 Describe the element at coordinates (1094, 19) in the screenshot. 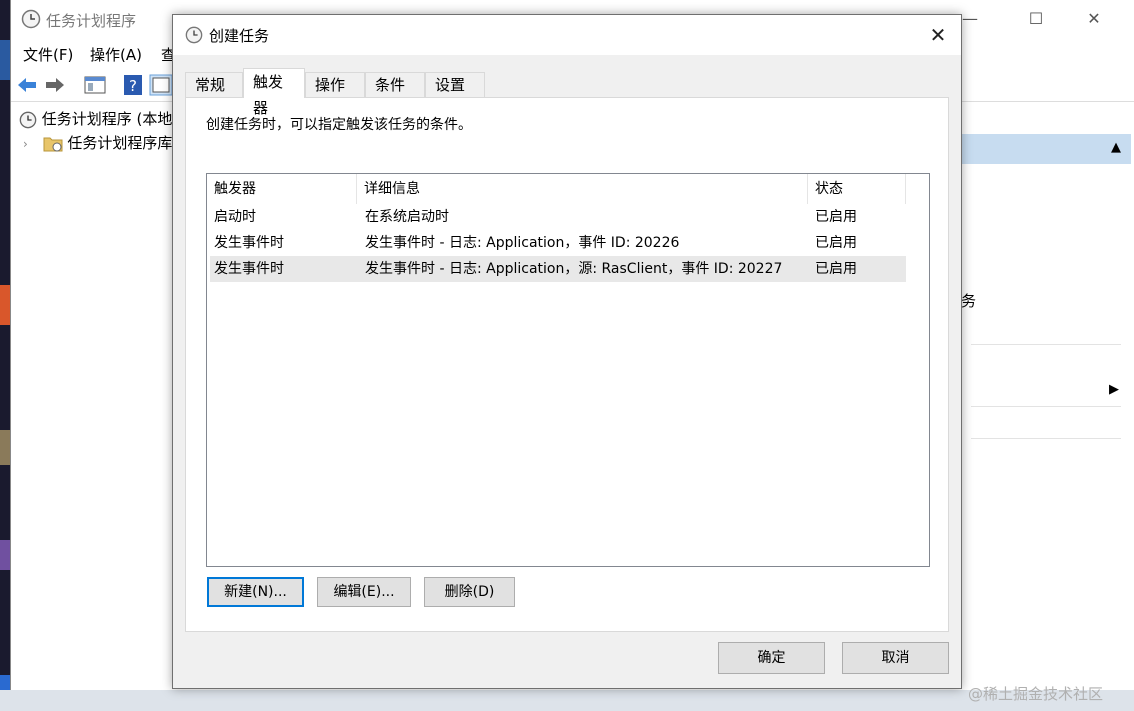

I see `close-button: ✕` at that location.